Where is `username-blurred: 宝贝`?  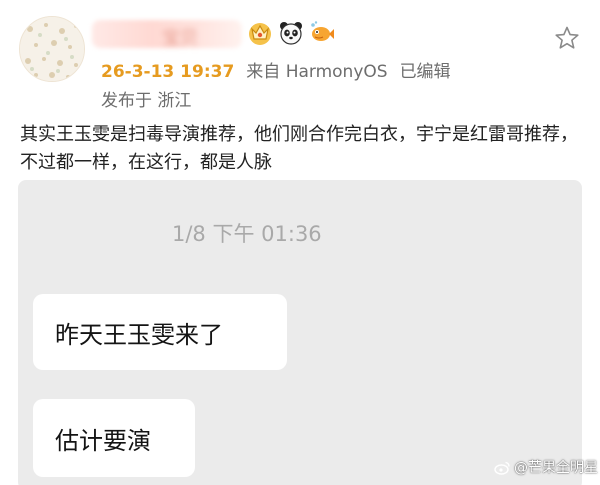 username-blurred: 宝贝 is located at coordinates (167, 34).